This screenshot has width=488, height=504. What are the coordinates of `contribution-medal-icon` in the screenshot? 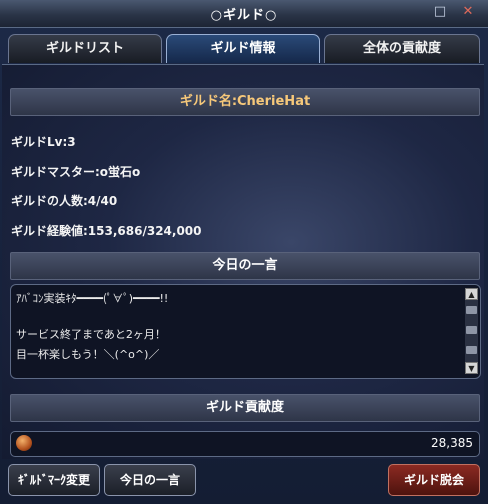 It's located at (24, 443).